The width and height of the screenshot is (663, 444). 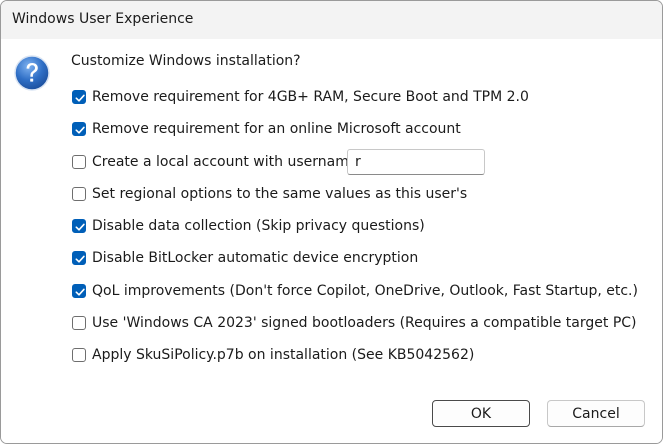 I want to click on username-input, so click(x=416, y=162).